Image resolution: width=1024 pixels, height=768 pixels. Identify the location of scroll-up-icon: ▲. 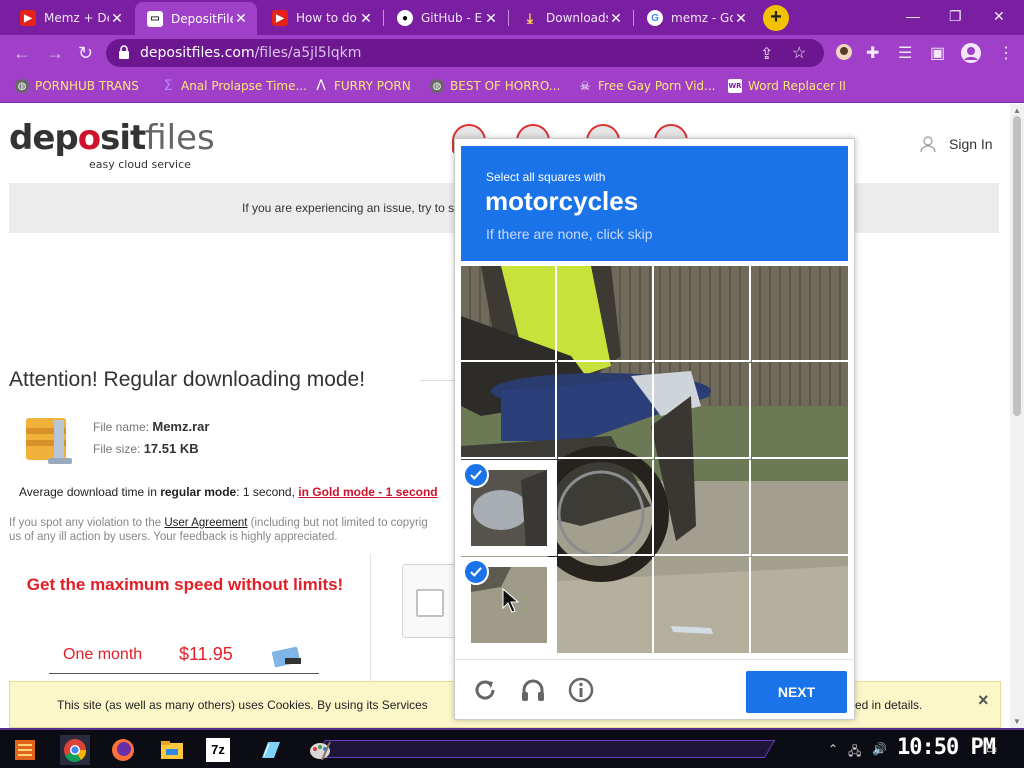
(1017, 110).